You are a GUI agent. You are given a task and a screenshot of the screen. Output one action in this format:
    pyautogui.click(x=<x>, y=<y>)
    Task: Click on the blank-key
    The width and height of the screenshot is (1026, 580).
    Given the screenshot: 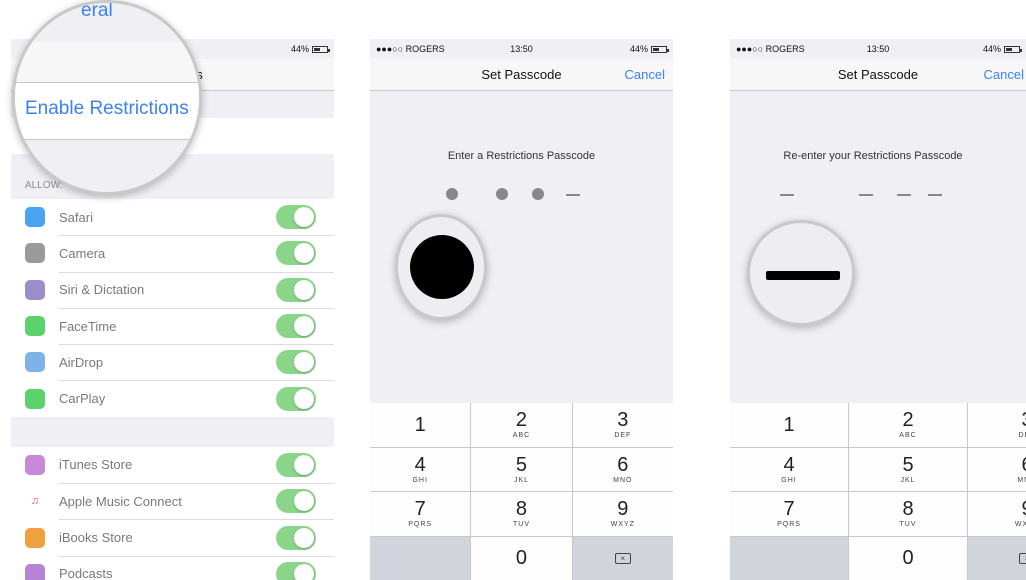 What is the action you would take?
    pyautogui.click(x=789, y=558)
    